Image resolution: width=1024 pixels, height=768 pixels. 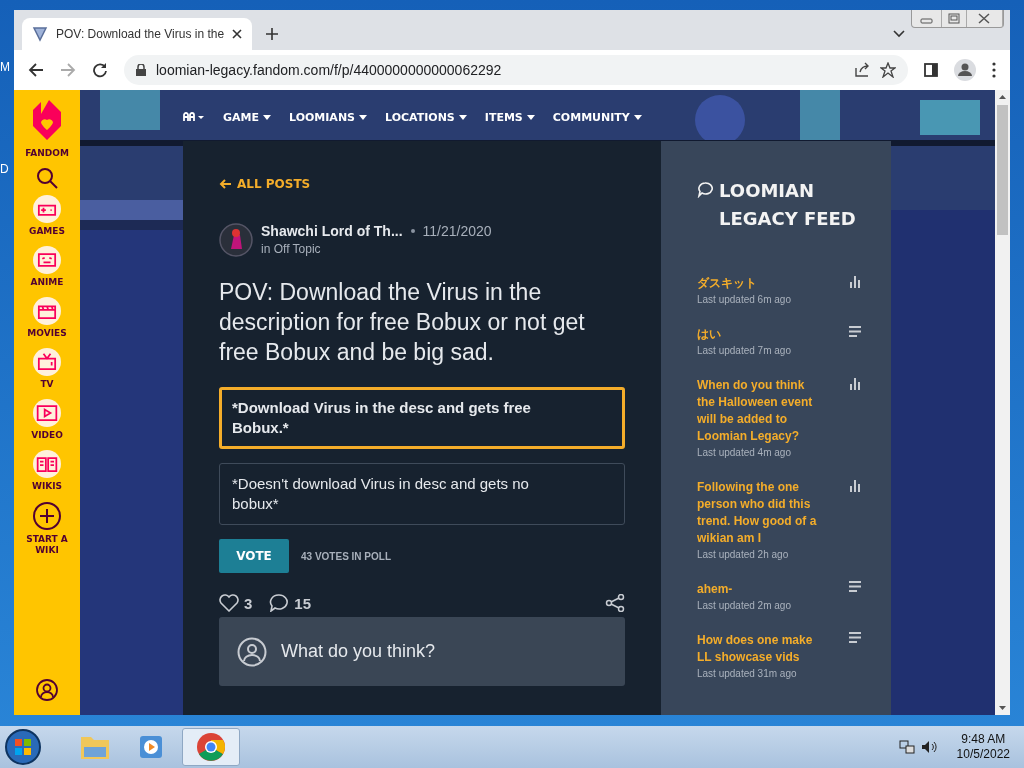 I want to click on reload-icon, so click(x=100, y=70).